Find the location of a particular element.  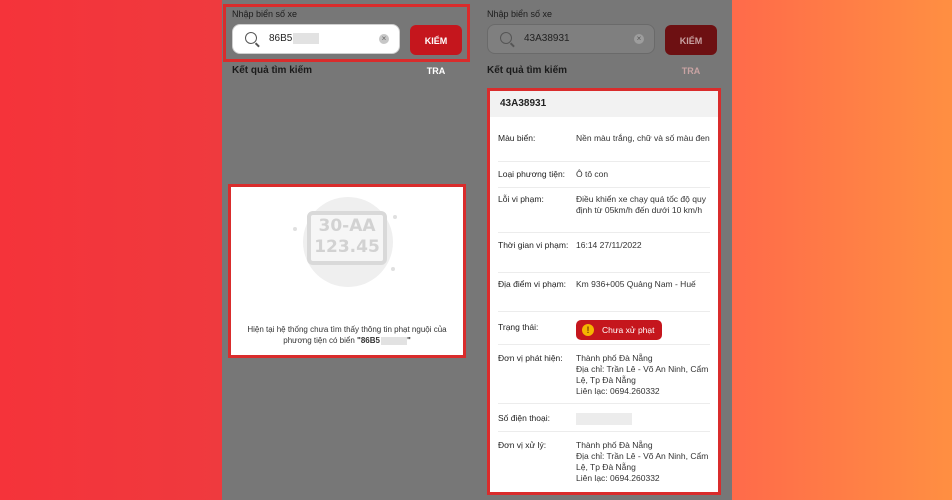

plate-search-input: 43A38931 × is located at coordinates (571, 39).